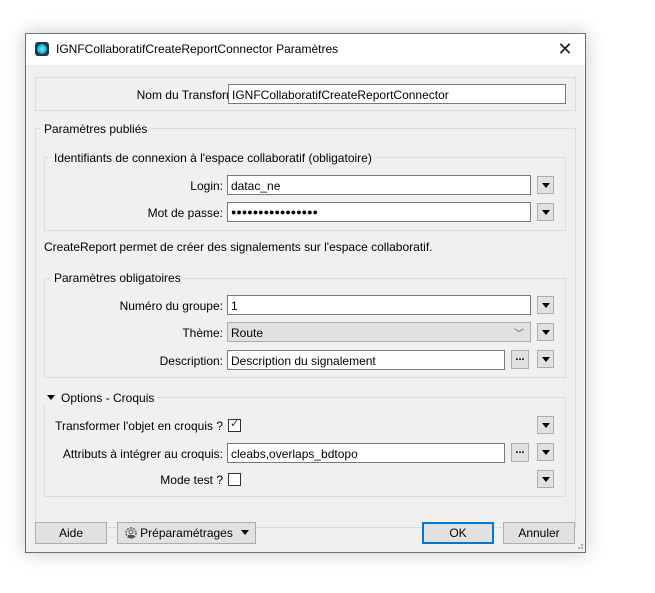 This screenshot has height=593, width=655. I want to click on login-options-button, so click(545, 185).